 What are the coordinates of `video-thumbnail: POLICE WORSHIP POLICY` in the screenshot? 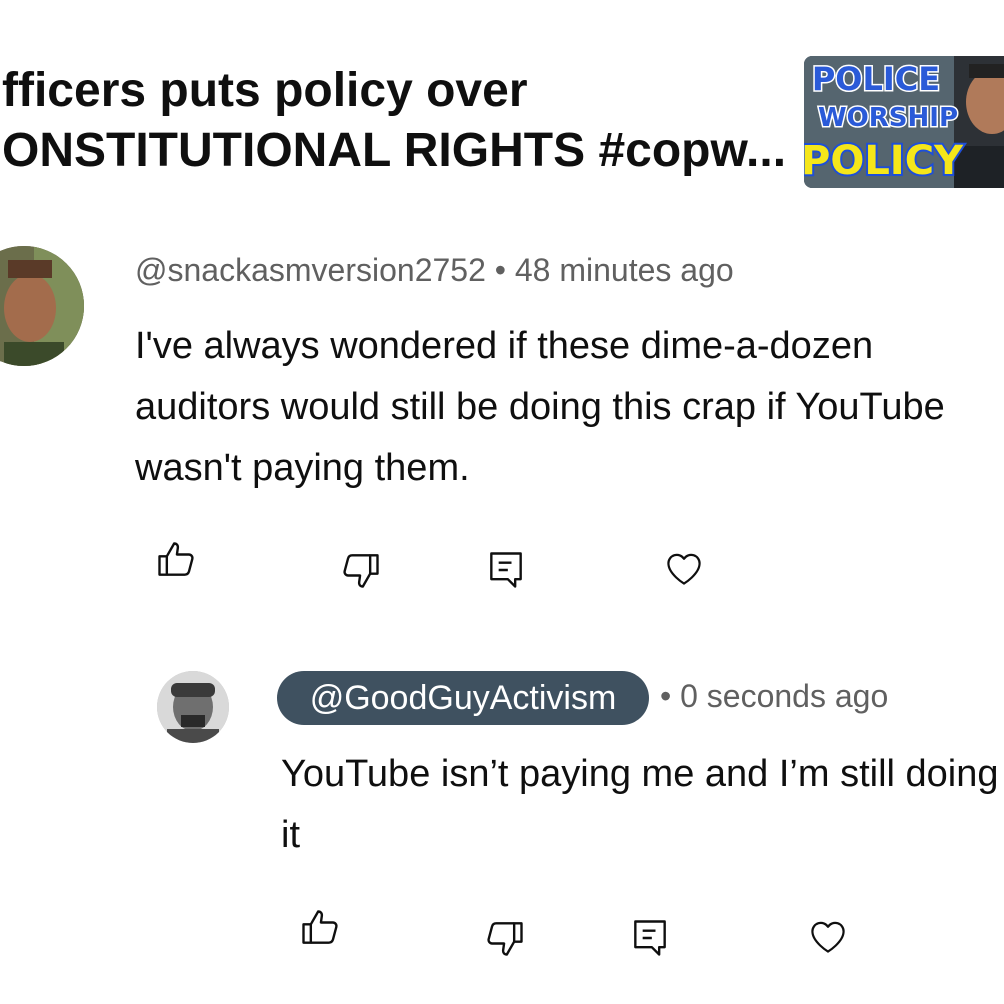 It's located at (904, 122).